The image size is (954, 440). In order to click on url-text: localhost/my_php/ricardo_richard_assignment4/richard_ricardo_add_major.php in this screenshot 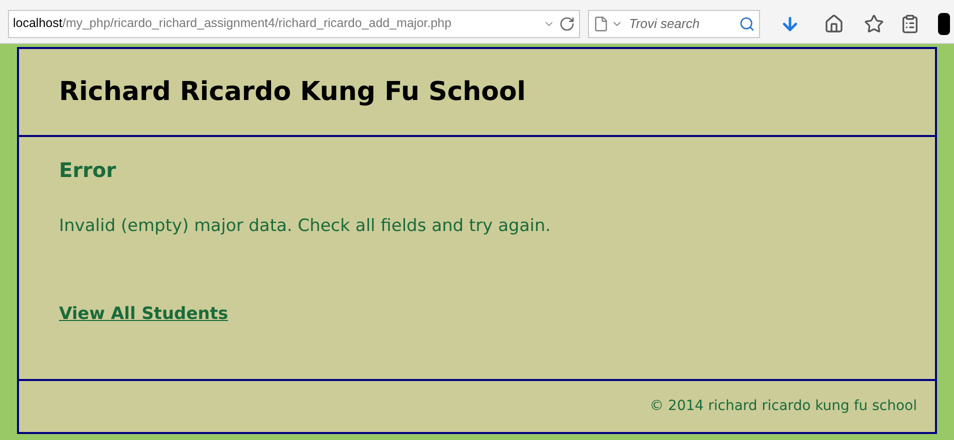, I will do `click(232, 23)`.